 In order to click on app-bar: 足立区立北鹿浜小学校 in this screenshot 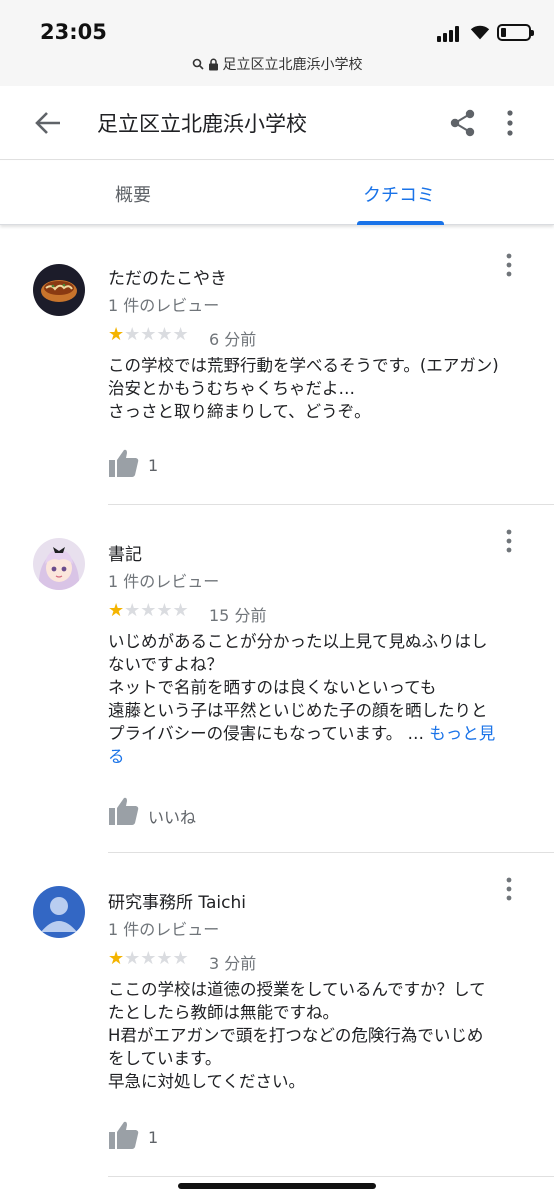, I will do `click(277, 123)`.